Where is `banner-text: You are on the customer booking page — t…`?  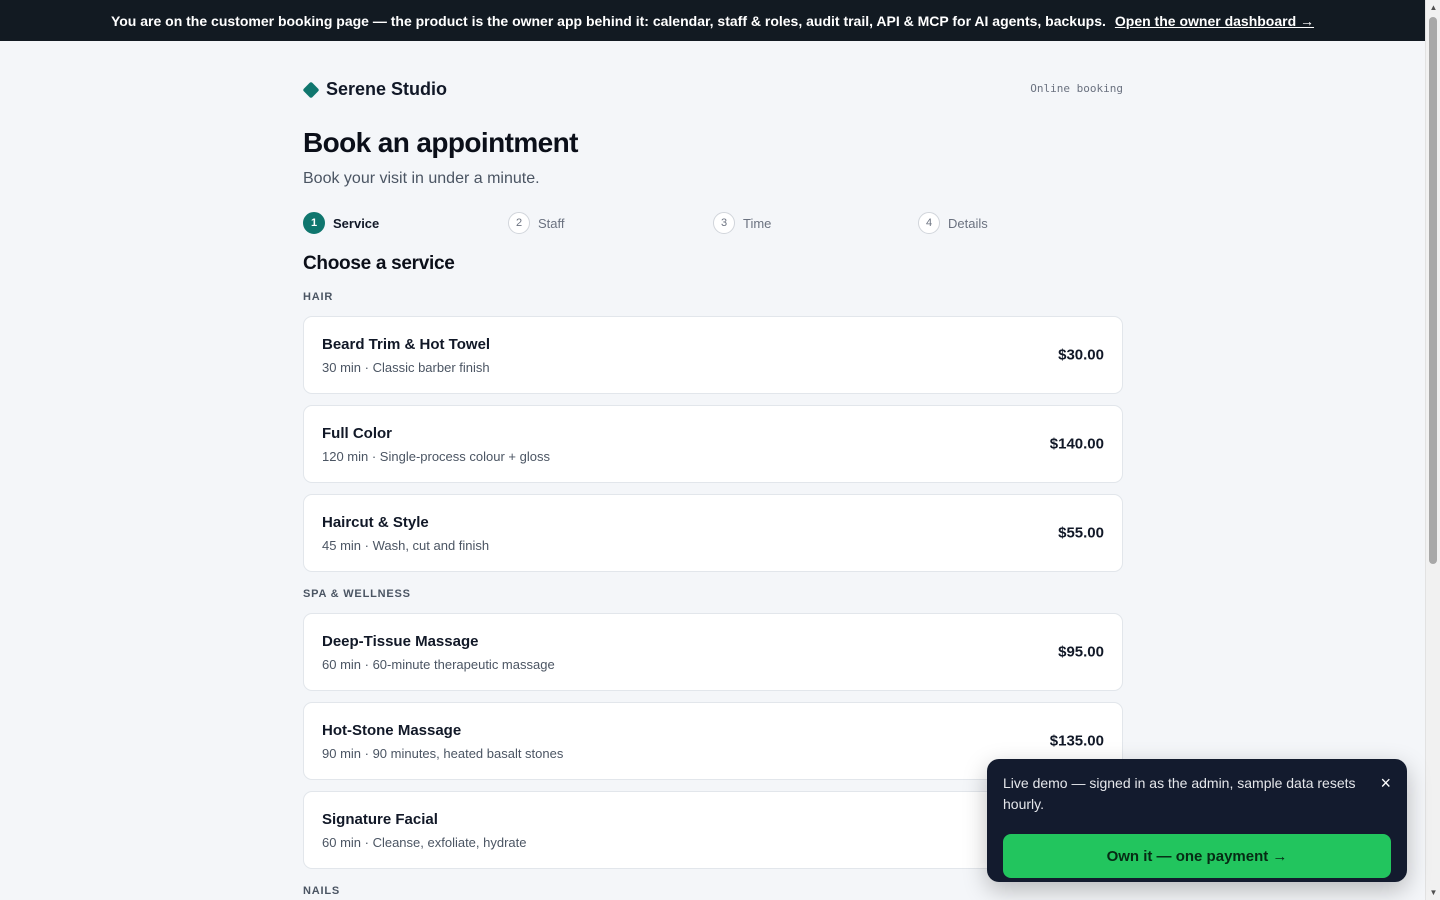 banner-text: You are on the customer booking page — t… is located at coordinates (608, 20).